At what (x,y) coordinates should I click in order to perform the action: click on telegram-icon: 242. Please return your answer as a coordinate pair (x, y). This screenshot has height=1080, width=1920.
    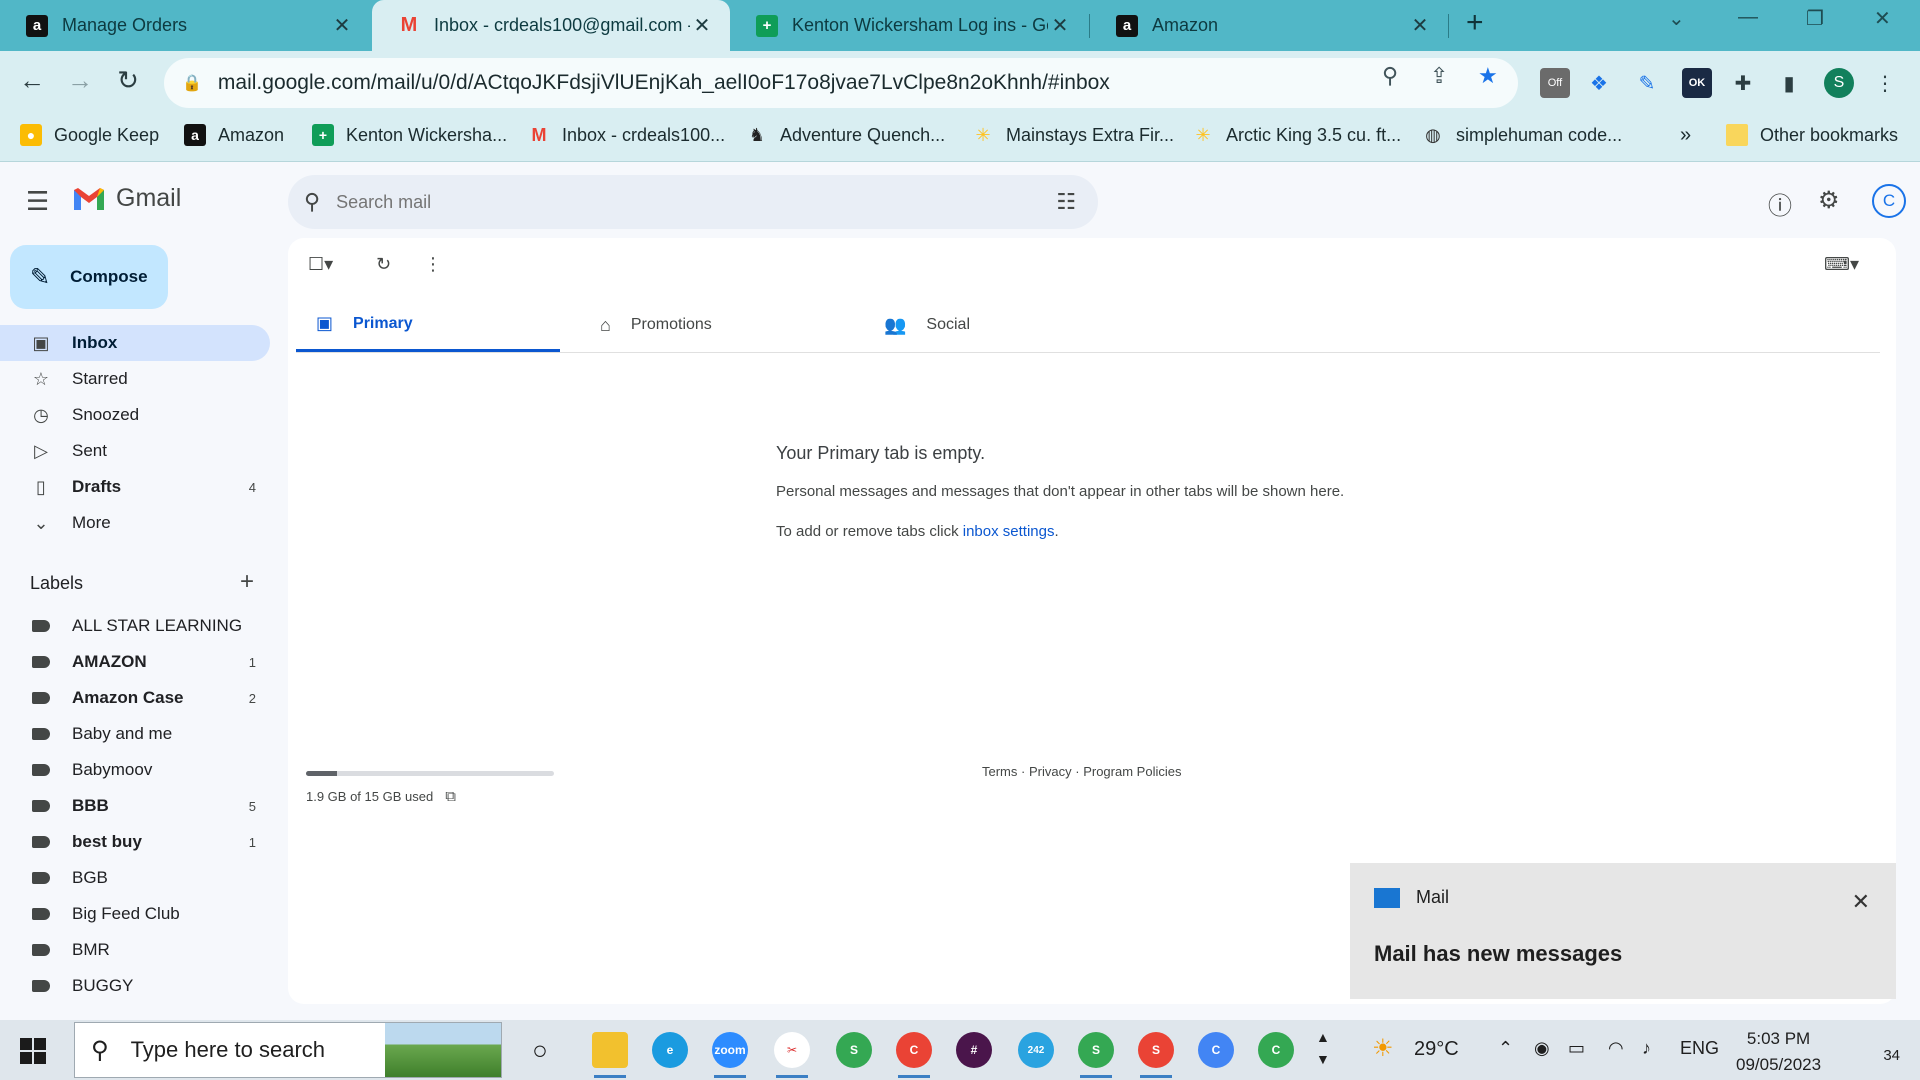
    Looking at the image, I should click on (1036, 1050).